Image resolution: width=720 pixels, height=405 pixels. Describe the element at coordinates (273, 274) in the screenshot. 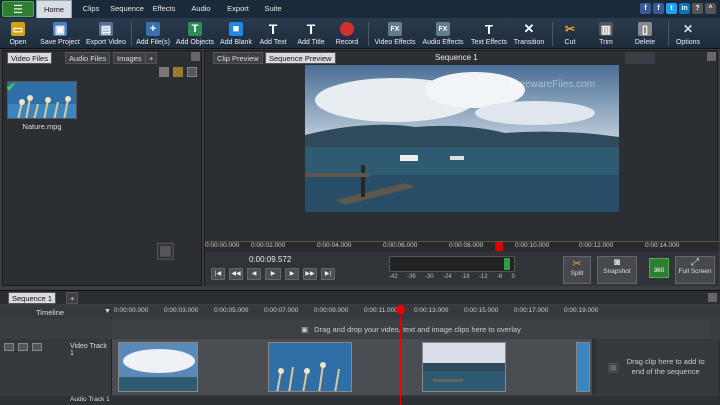

I see `play-icon: ▶` at that location.